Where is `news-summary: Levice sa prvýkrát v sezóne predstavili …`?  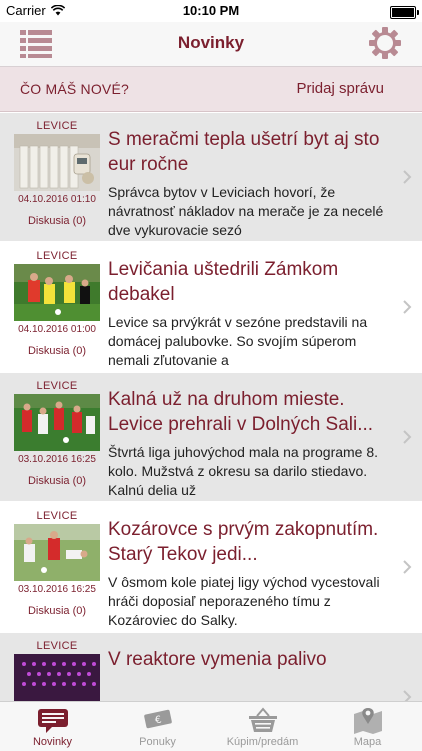 news-summary: Levice sa prvýkrát v sezóne predstavili … is located at coordinates (238, 341).